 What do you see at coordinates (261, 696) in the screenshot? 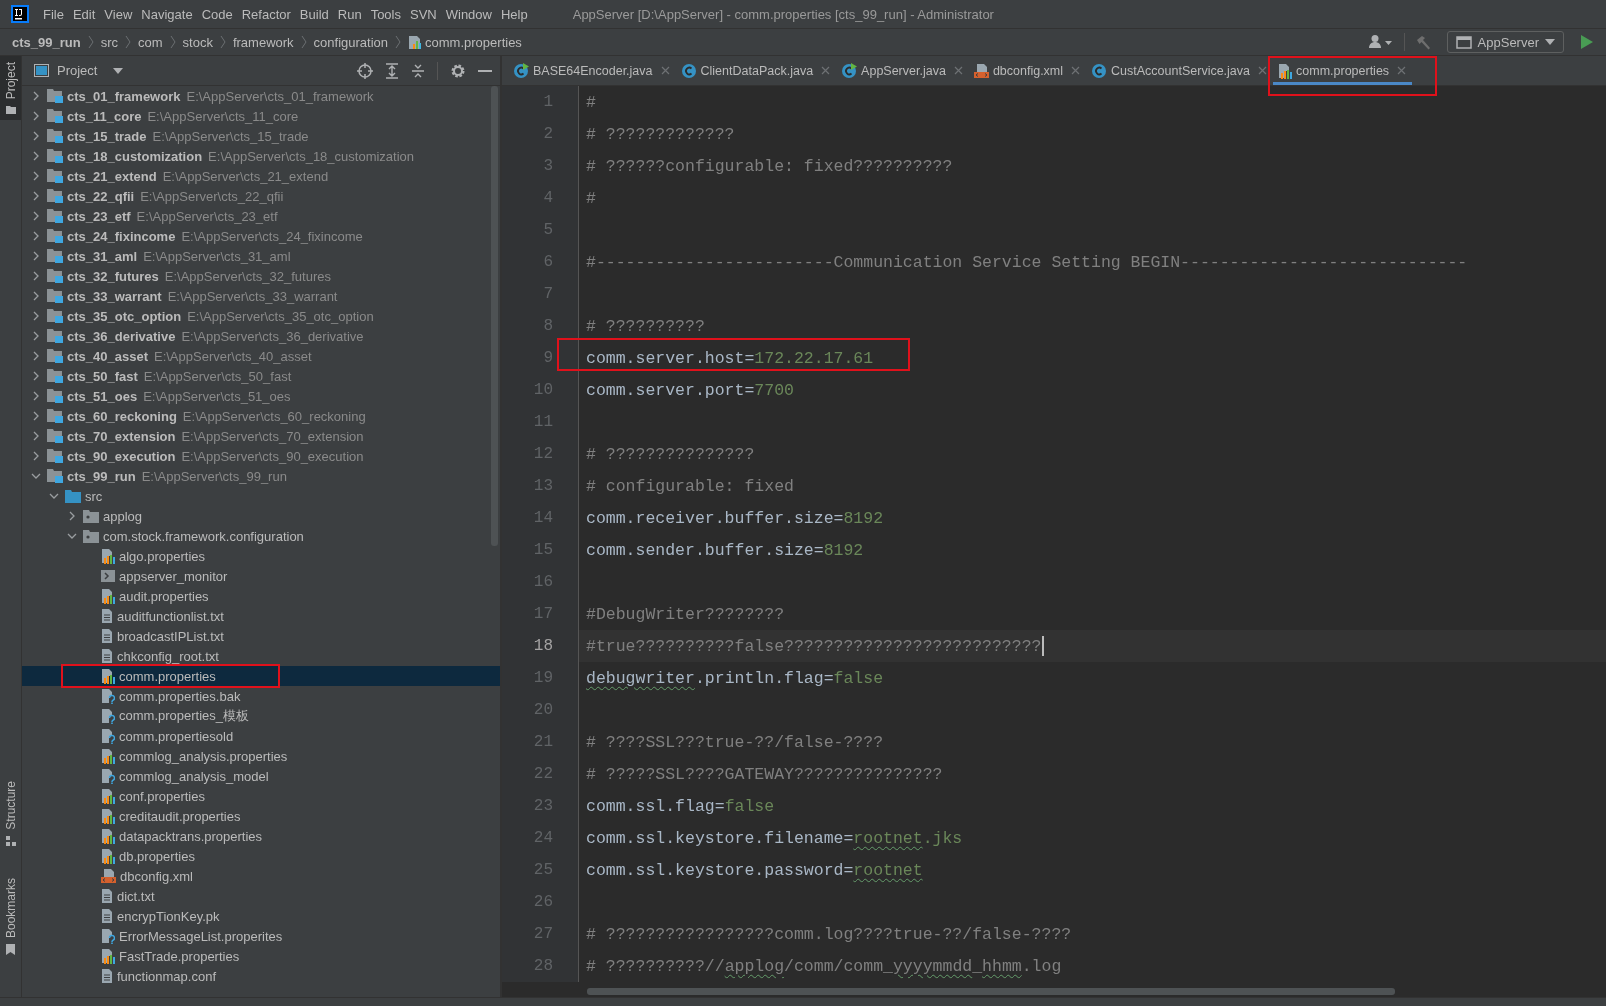
I see `tree-item: comm.properties.bak` at bounding box center [261, 696].